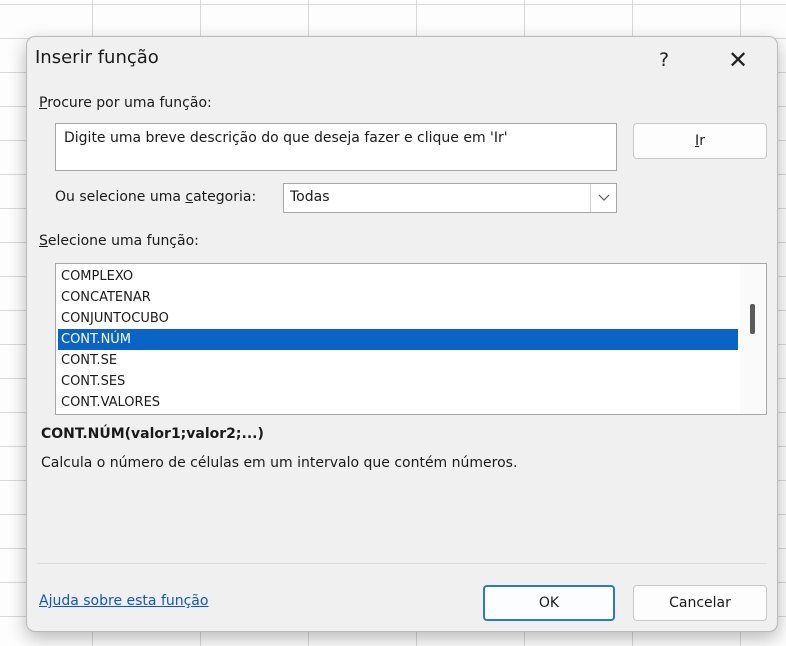 This screenshot has width=786, height=646. I want to click on dialog-title: Inserir função, so click(97, 57).